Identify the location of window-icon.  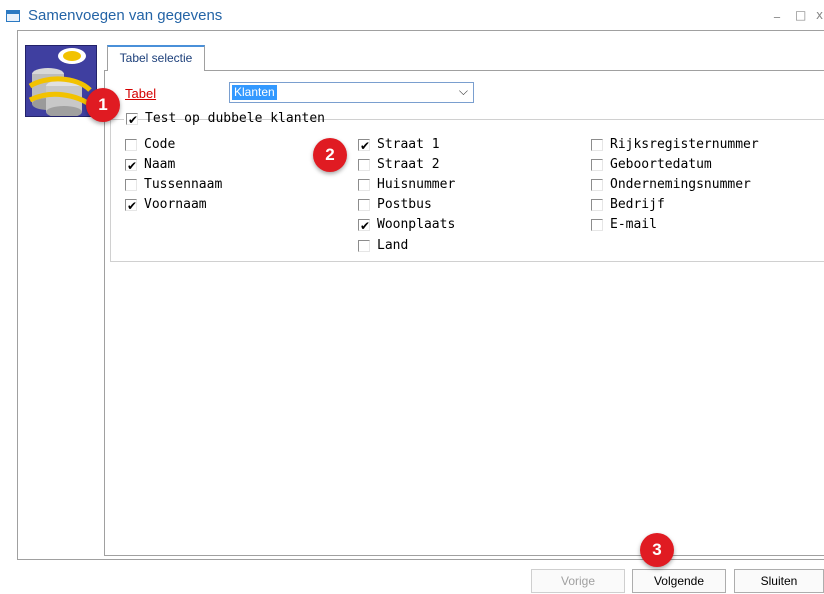
(13, 16).